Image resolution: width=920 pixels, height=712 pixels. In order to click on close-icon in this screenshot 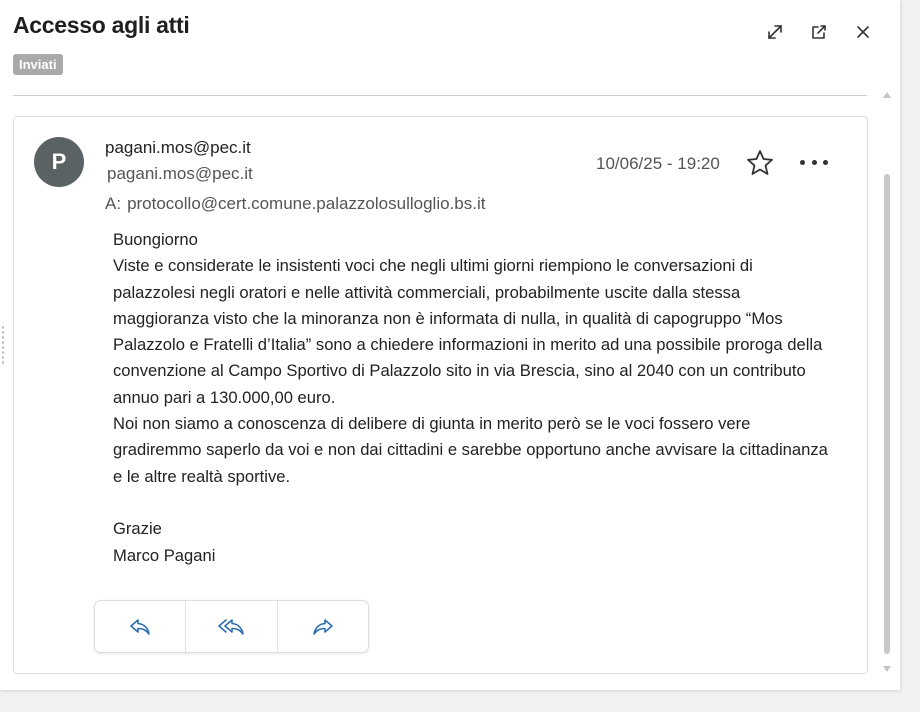, I will do `click(863, 32)`.